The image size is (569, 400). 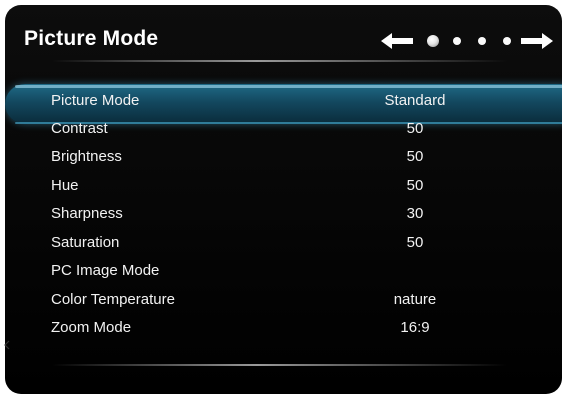 I want to click on menu-item-value: 16:9, so click(x=415, y=327).